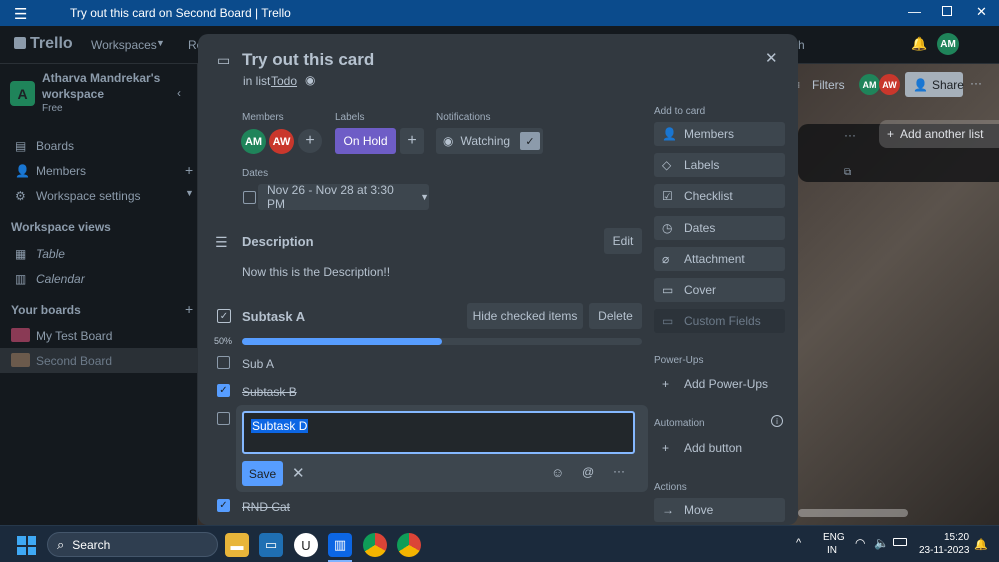  I want to click on add-automation-button: + Add button, so click(719, 448).